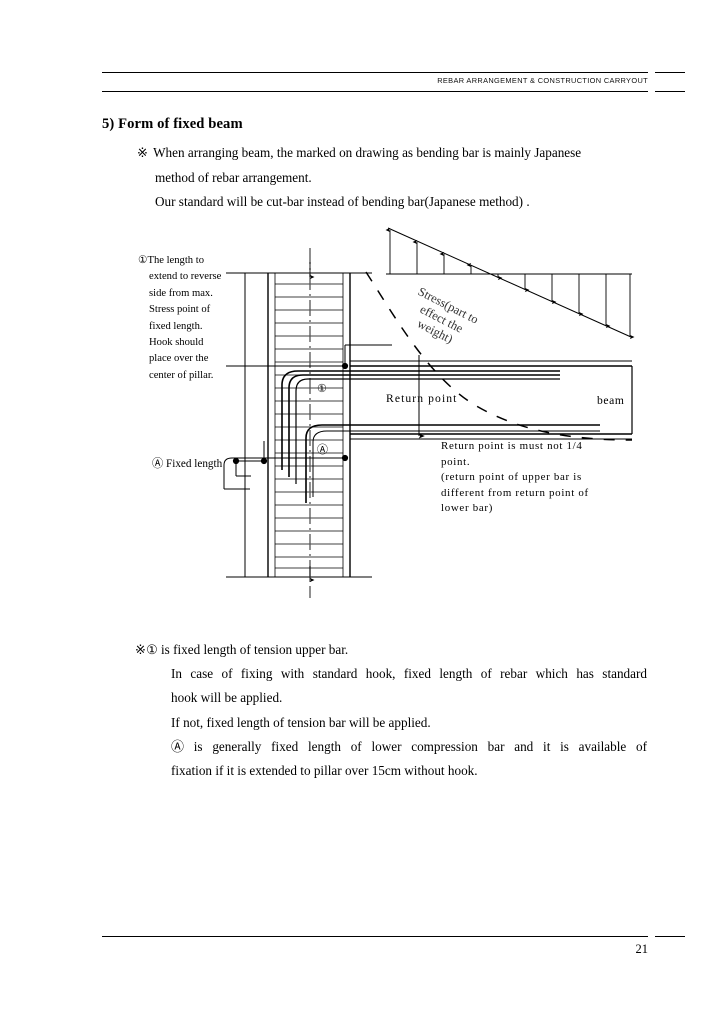 The width and height of the screenshot is (728, 1012). Describe the element at coordinates (642, 949) in the screenshot. I see `page-number: 21` at that location.